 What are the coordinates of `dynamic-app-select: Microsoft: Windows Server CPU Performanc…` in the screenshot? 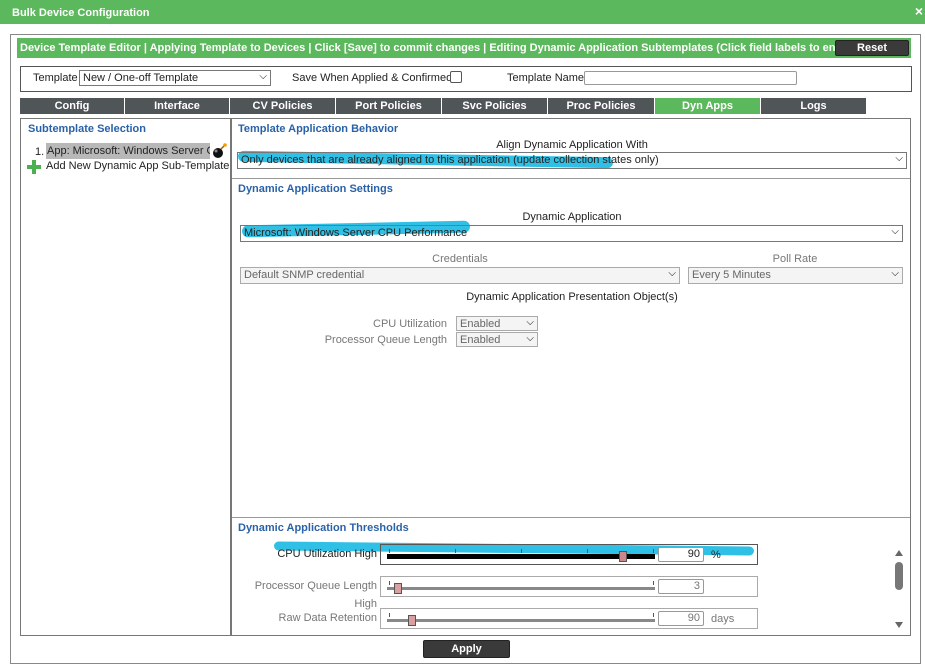 It's located at (571, 233).